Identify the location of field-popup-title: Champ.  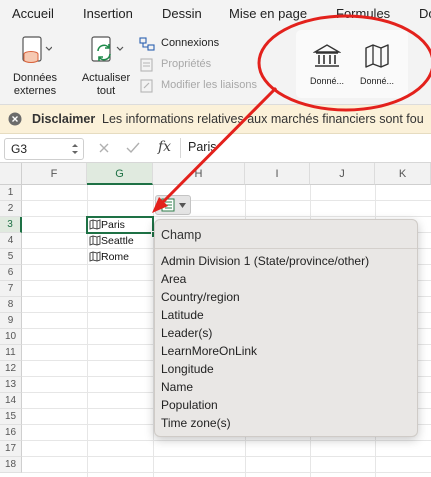
(181, 235).